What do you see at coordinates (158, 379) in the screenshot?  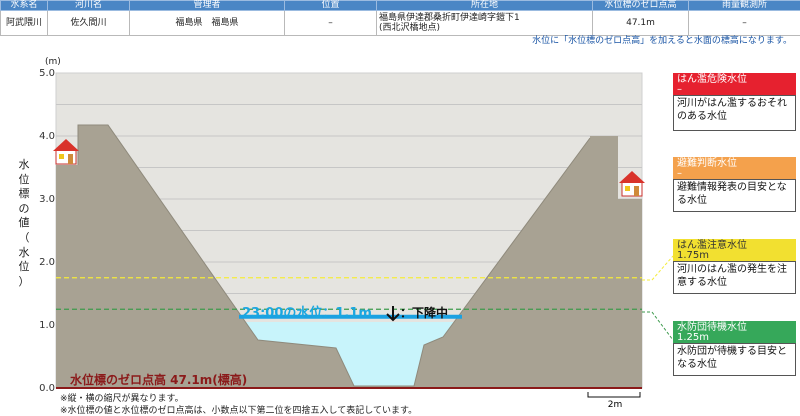 I see `zero-height-label: 水位標のゼロ点高 47.1m(標高)` at bounding box center [158, 379].